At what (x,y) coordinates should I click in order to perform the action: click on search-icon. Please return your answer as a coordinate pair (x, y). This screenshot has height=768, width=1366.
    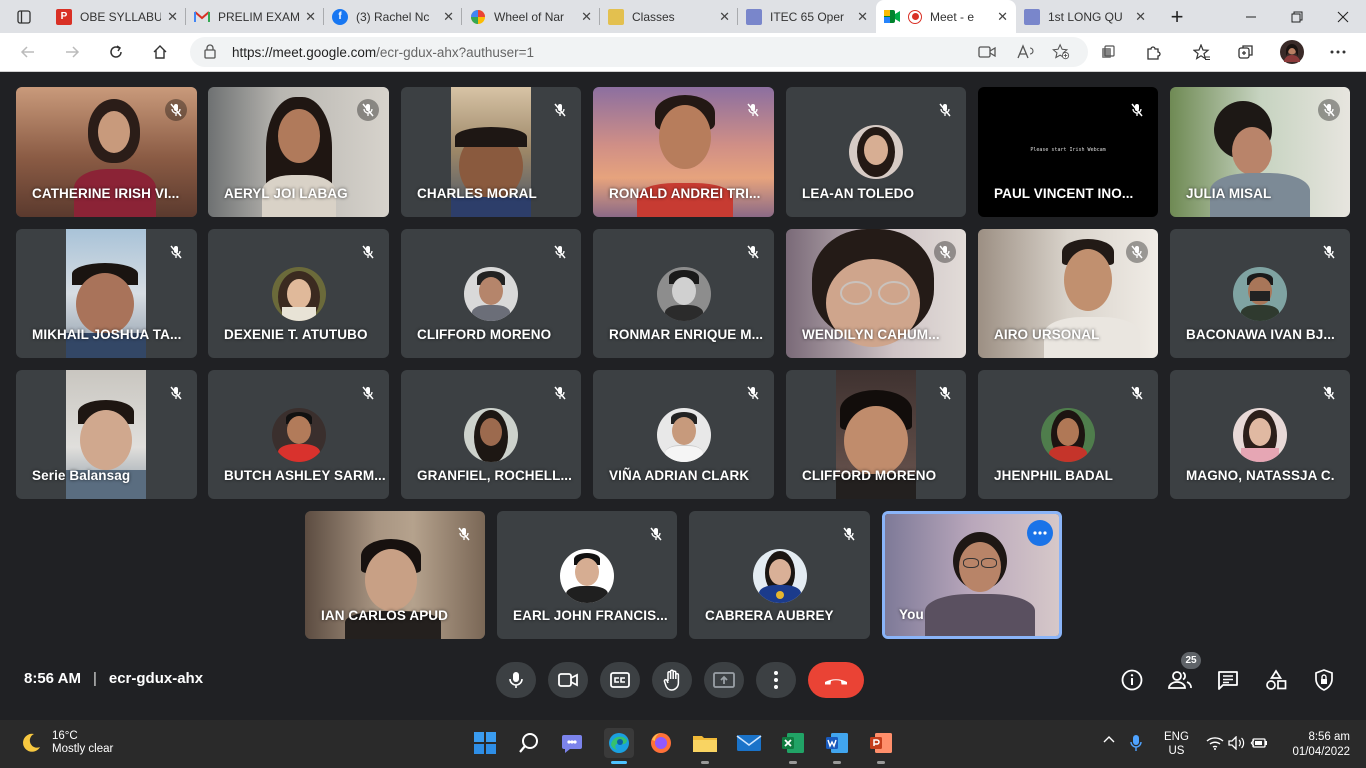
    Looking at the image, I should click on (529, 743).